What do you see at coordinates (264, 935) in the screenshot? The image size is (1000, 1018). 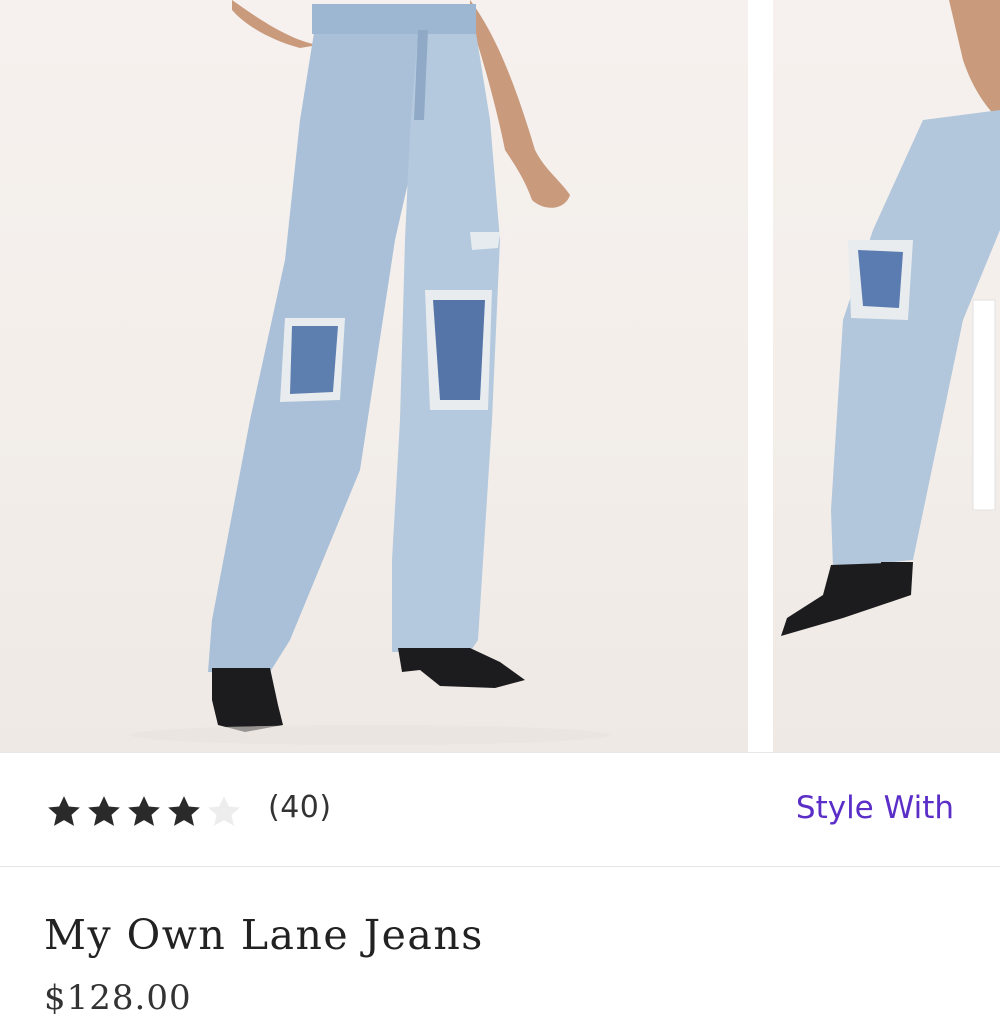 I see `product-title: My Own Lane Jeans` at bounding box center [264, 935].